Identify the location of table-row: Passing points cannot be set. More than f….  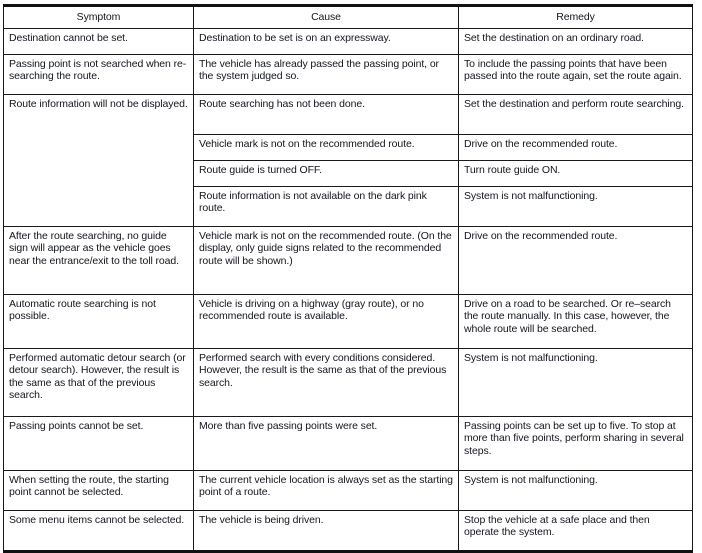
(348, 443).